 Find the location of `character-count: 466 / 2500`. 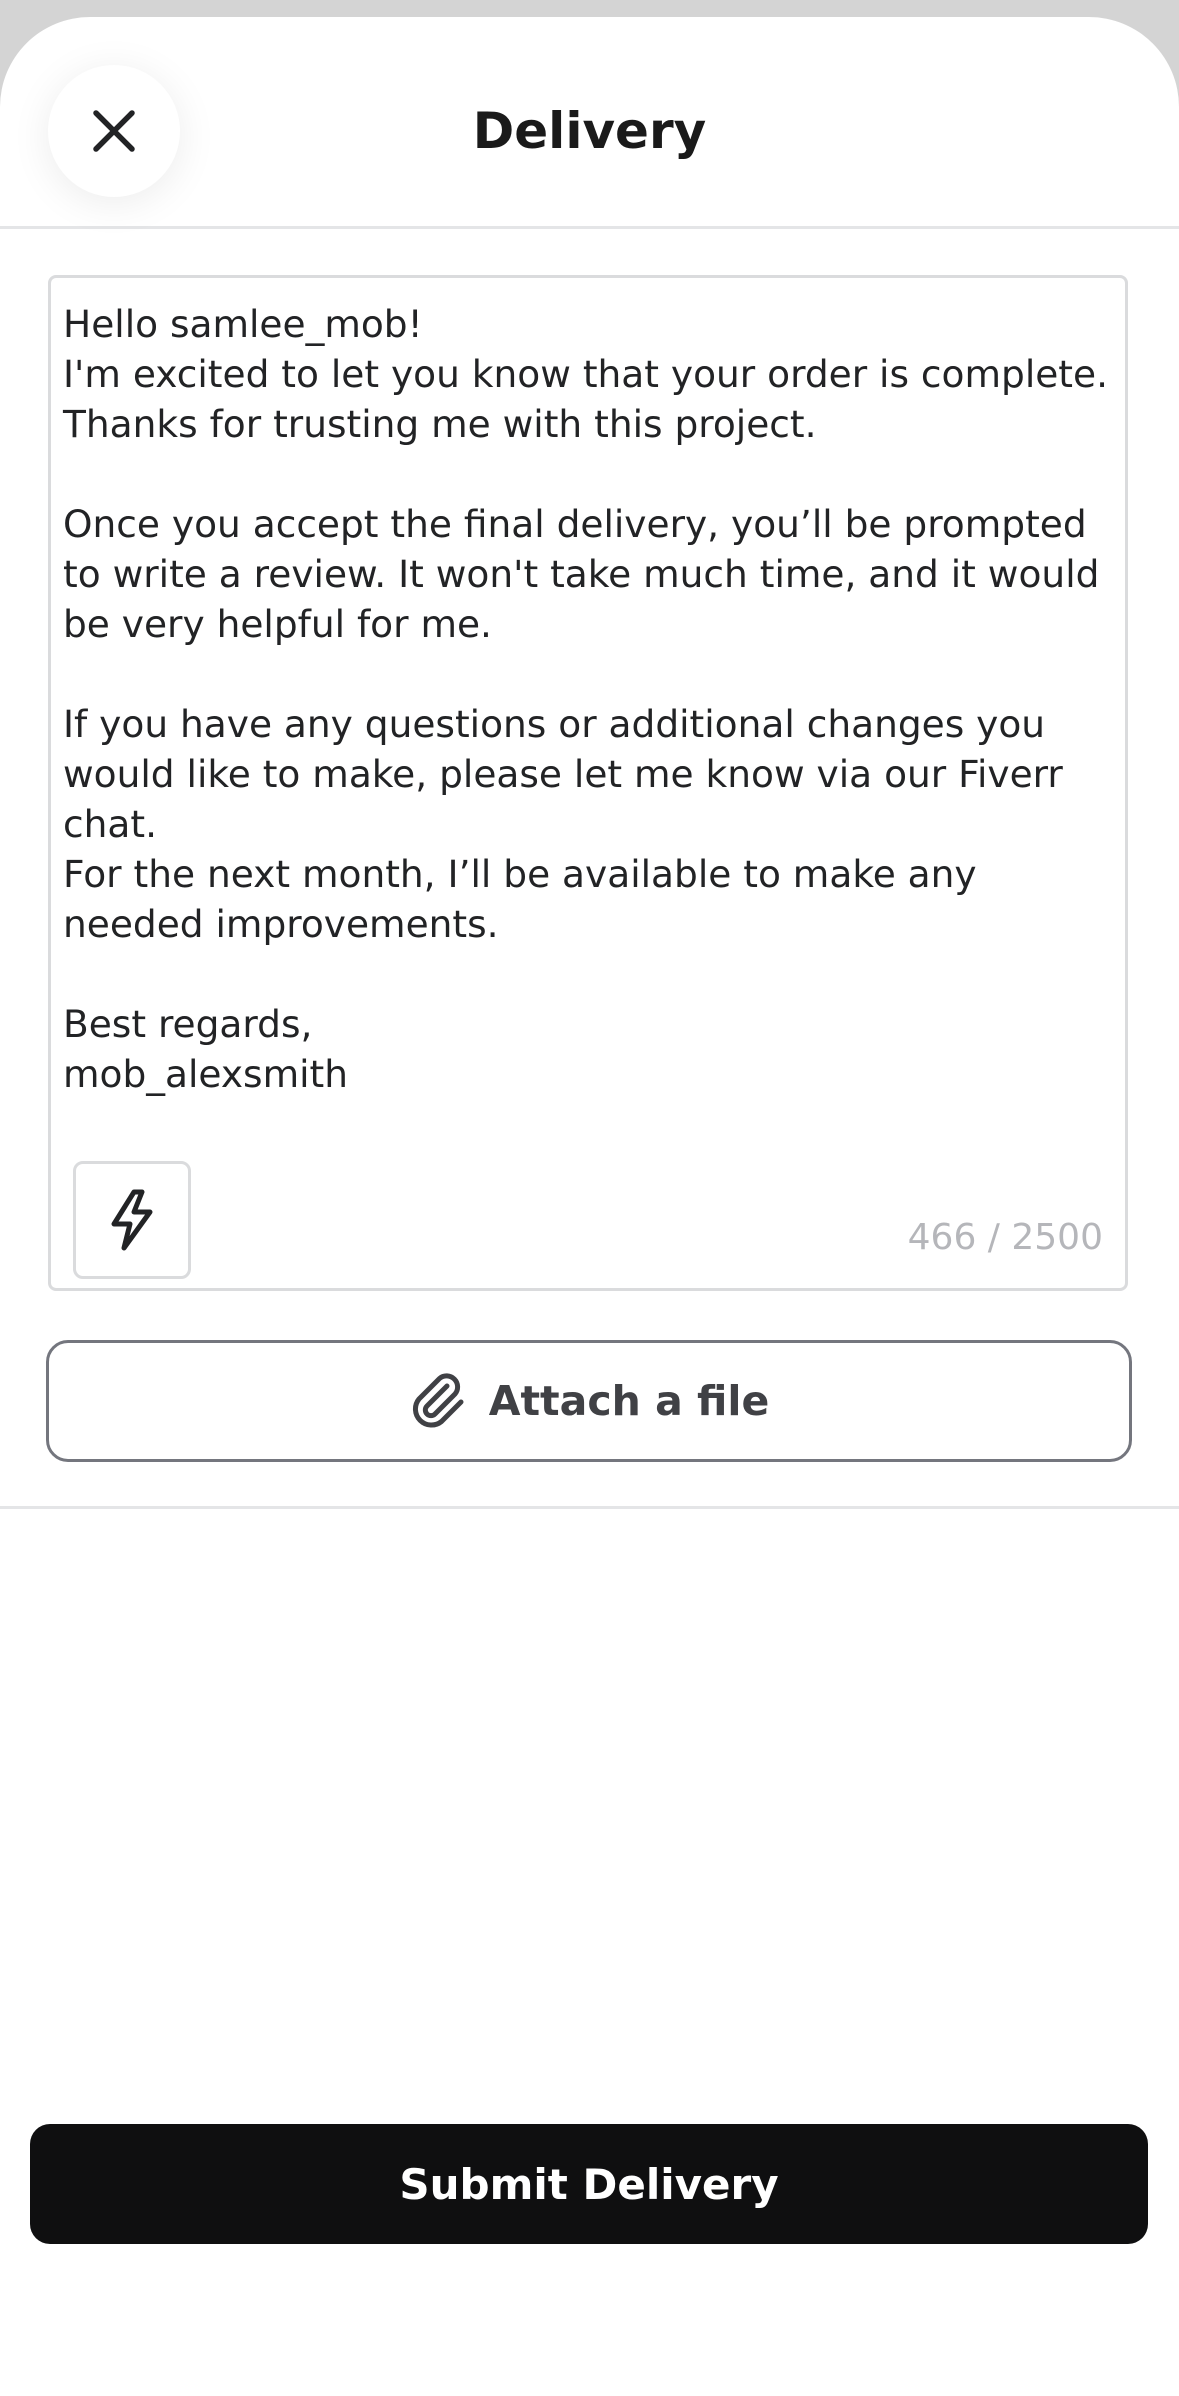

character-count: 466 / 2500 is located at coordinates (1005, 1237).